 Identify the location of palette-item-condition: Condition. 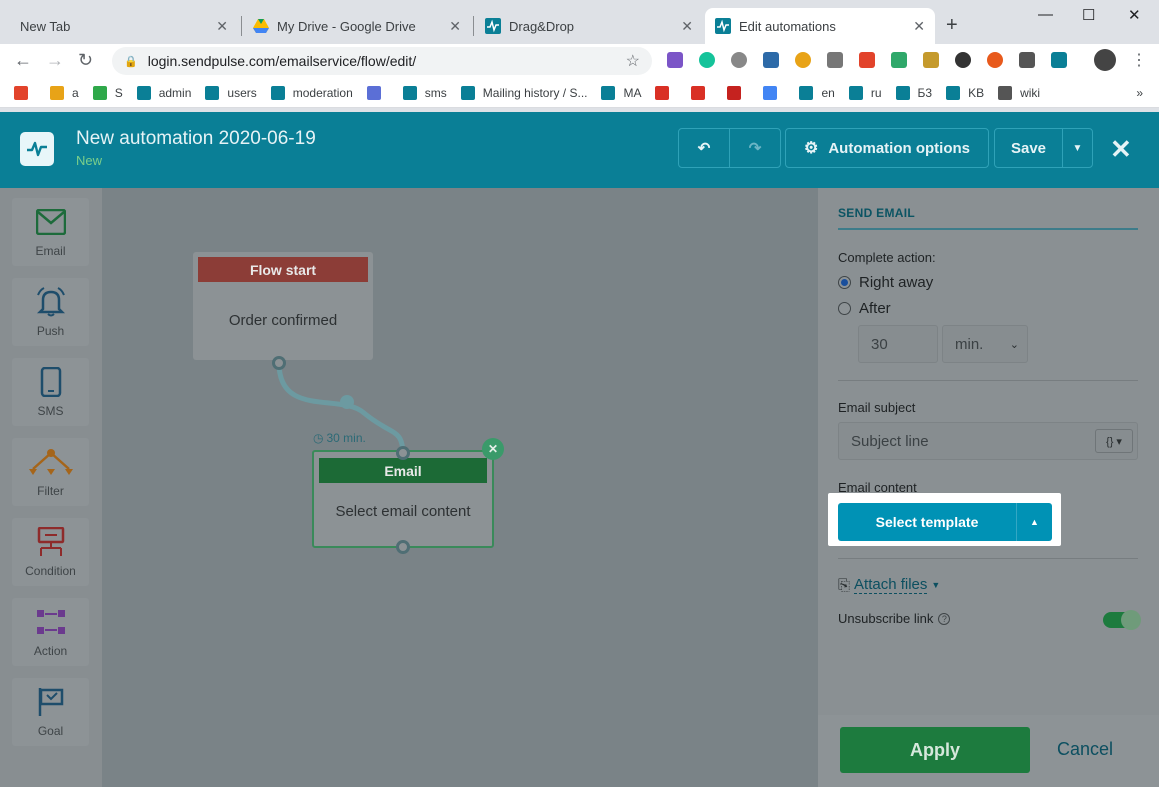
(50, 552).